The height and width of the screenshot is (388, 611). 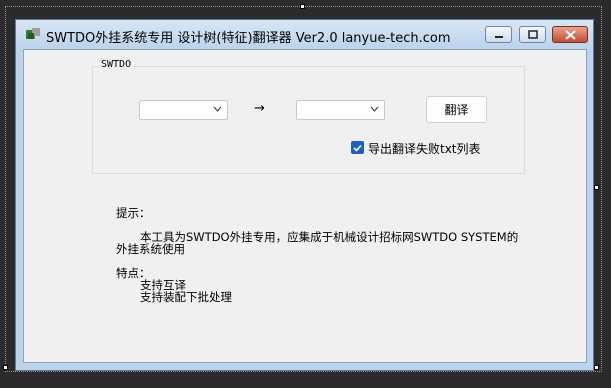 What do you see at coordinates (116, 64) in the screenshot?
I see `group-label: SWTDO` at bounding box center [116, 64].